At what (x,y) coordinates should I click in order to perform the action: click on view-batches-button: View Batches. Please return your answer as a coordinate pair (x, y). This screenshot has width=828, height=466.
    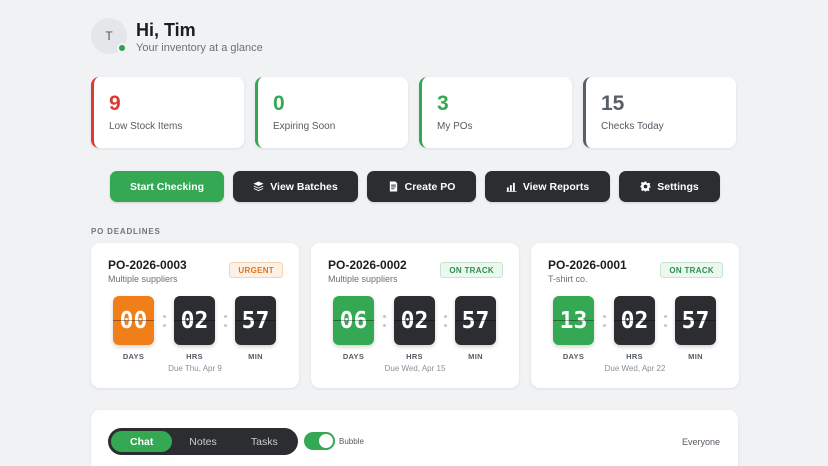
    Looking at the image, I should click on (295, 186).